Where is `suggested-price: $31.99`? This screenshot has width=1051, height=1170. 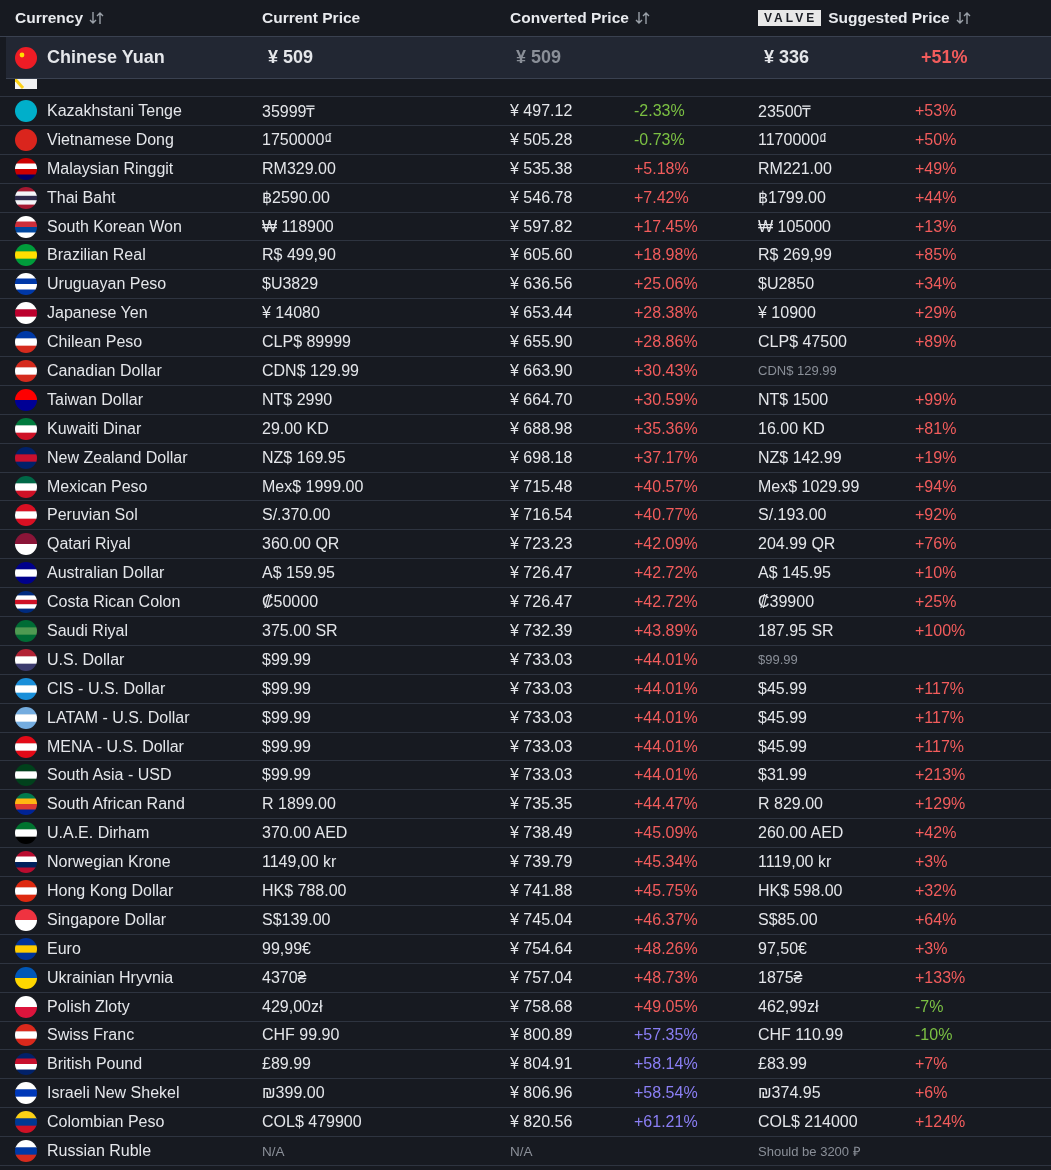
suggested-price: $31.99 is located at coordinates (782, 775).